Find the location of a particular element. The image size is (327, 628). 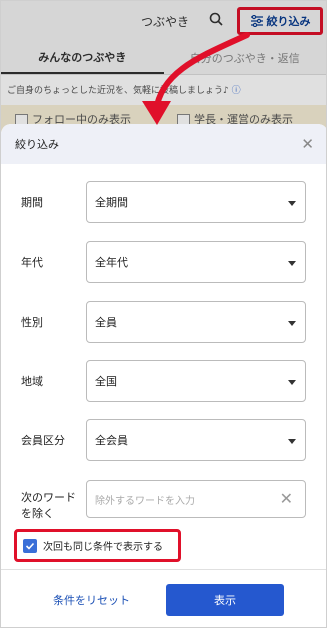

period-label: 期間 is located at coordinates (32, 202).